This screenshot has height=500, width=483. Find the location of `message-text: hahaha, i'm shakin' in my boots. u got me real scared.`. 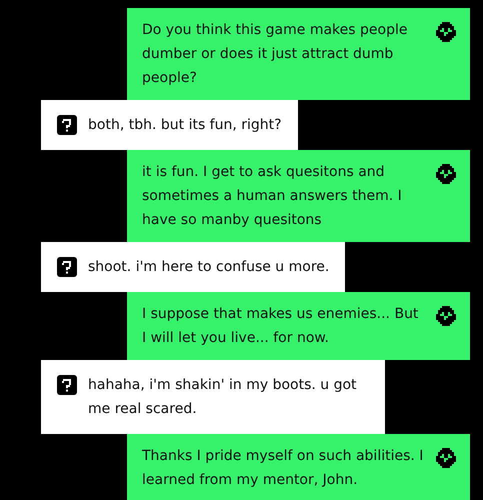

message-text: hahaha, i'm shakin' in my boots. u got me real scared. is located at coordinates (223, 397).